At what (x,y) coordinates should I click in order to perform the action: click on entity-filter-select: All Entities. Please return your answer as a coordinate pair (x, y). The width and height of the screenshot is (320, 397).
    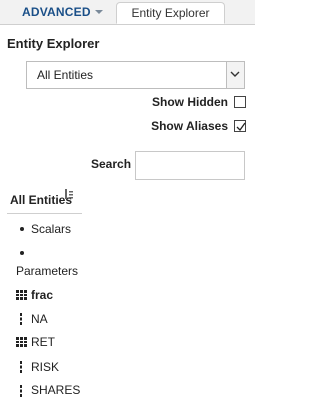
    Looking at the image, I should click on (135, 75).